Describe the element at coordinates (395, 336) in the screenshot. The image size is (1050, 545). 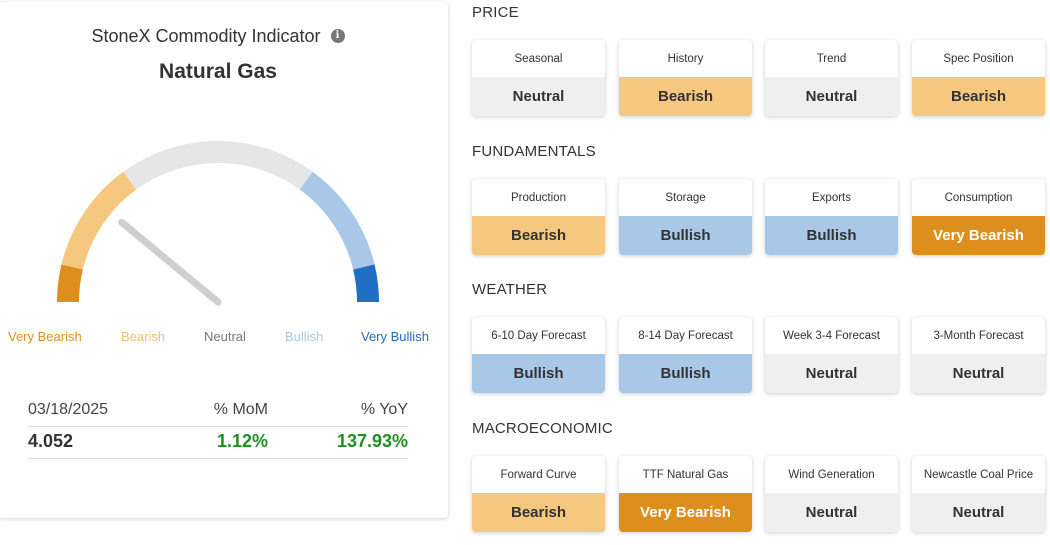
I see `gauge-label-very-bullish: Very Bullish` at that location.